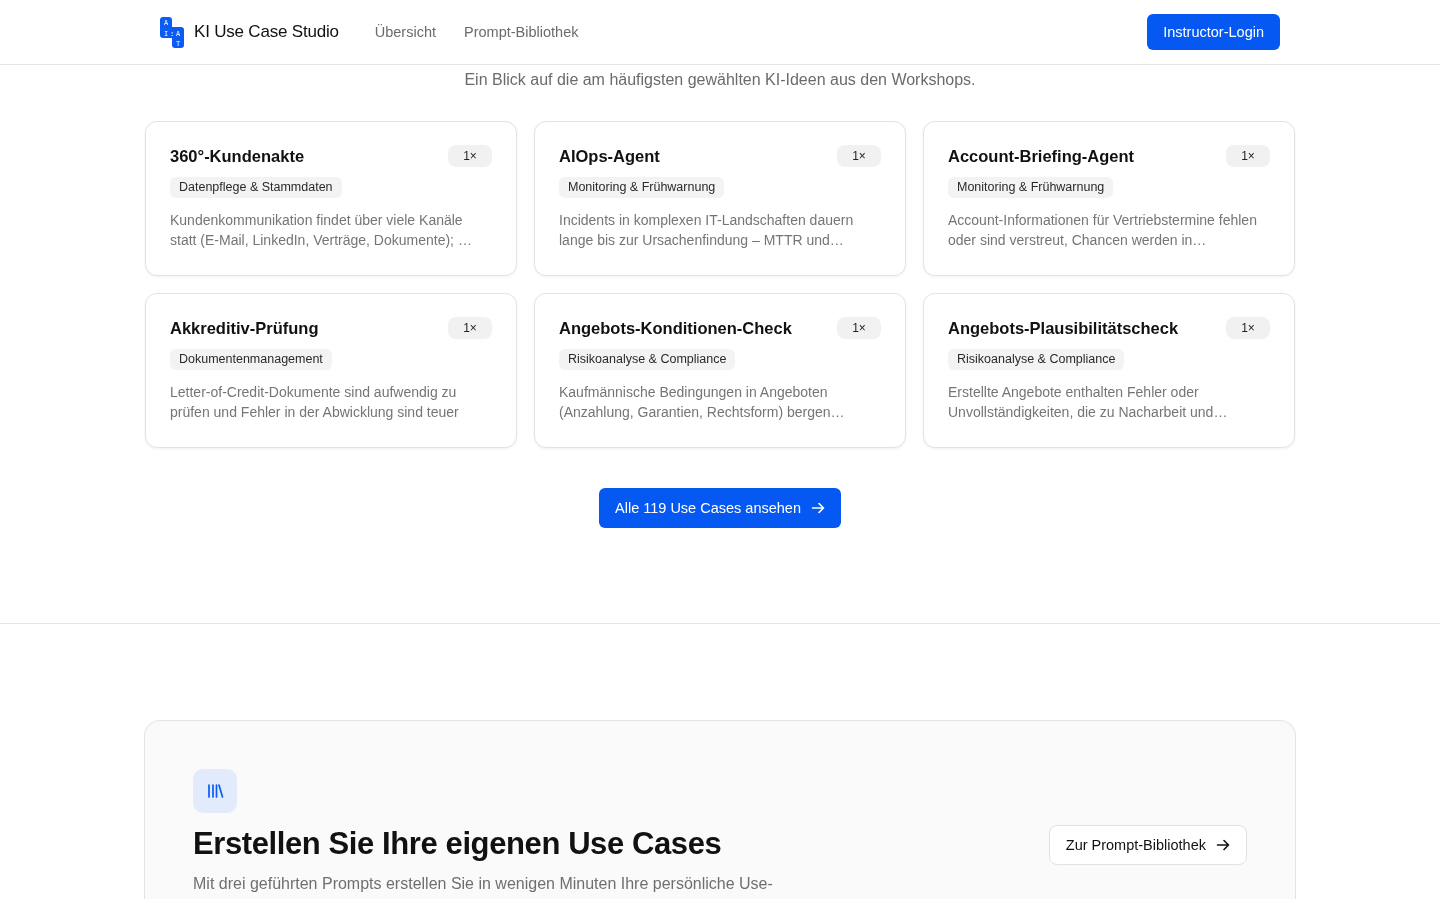  What do you see at coordinates (720, 80) in the screenshot?
I see `section-subtitle: Ein Blick auf die am häufigsten gewählten KI-Ideen aus den Workshops.` at bounding box center [720, 80].